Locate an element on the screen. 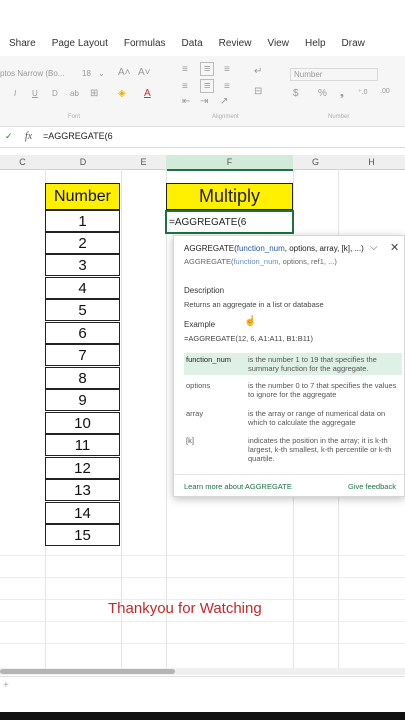 The image size is (405, 721). column-header-f: F is located at coordinates (229, 163).